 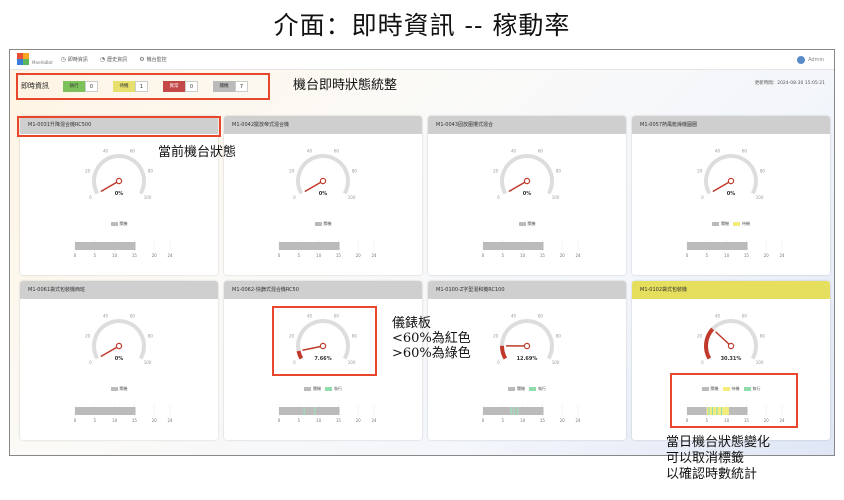 I want to click on machine-card: M1-0043固放圍攪式混合 0 20 40 60 80 100 0 5 10 15 20 24 0% 關機, so click(x=527, y=195).